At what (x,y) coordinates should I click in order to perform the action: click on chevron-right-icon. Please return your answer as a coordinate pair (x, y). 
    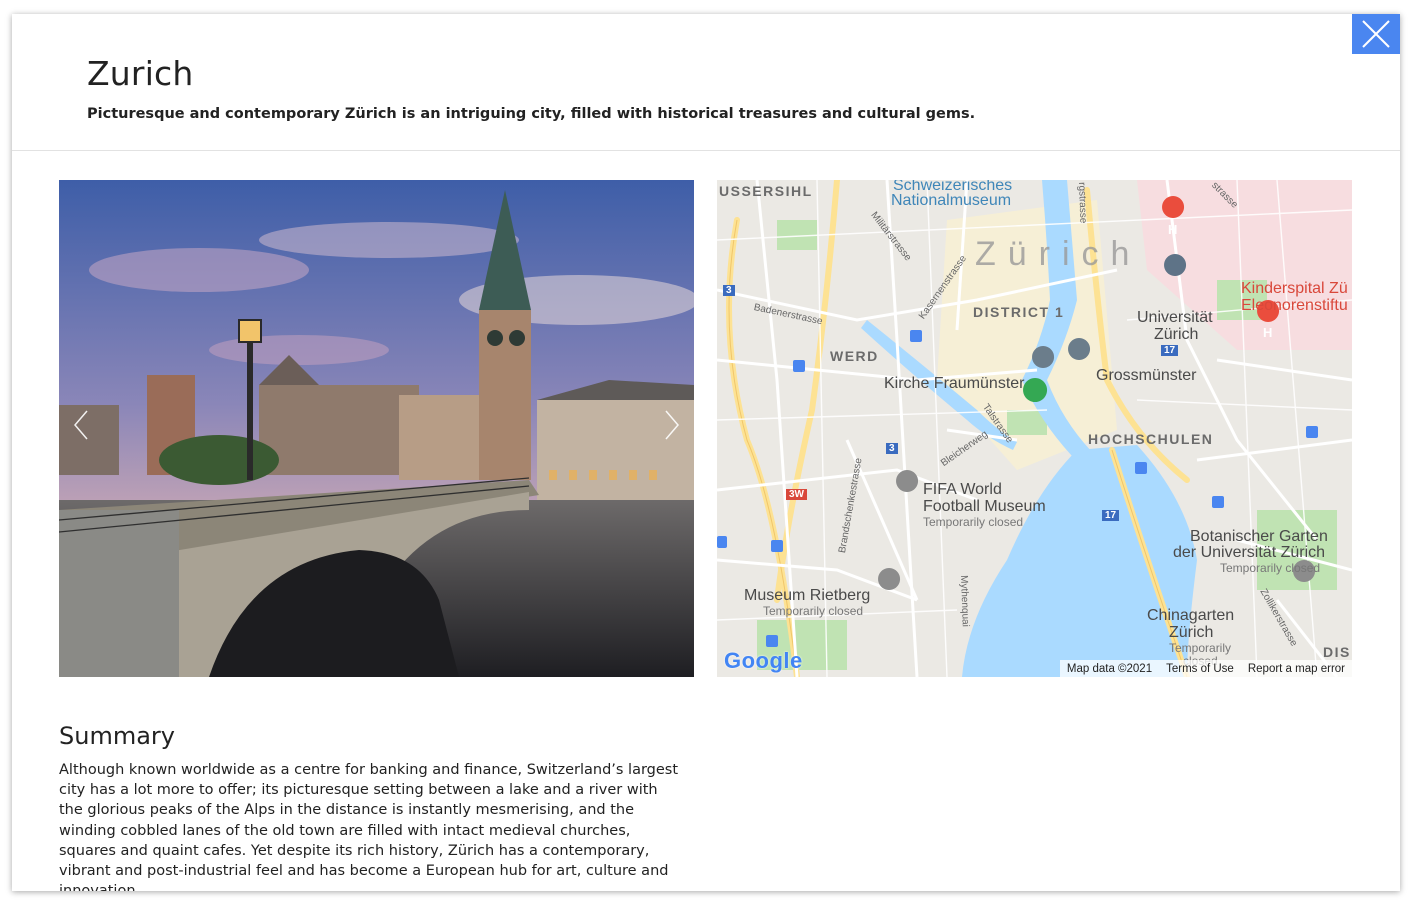
    Looking at the image, I should click on (672, 425).